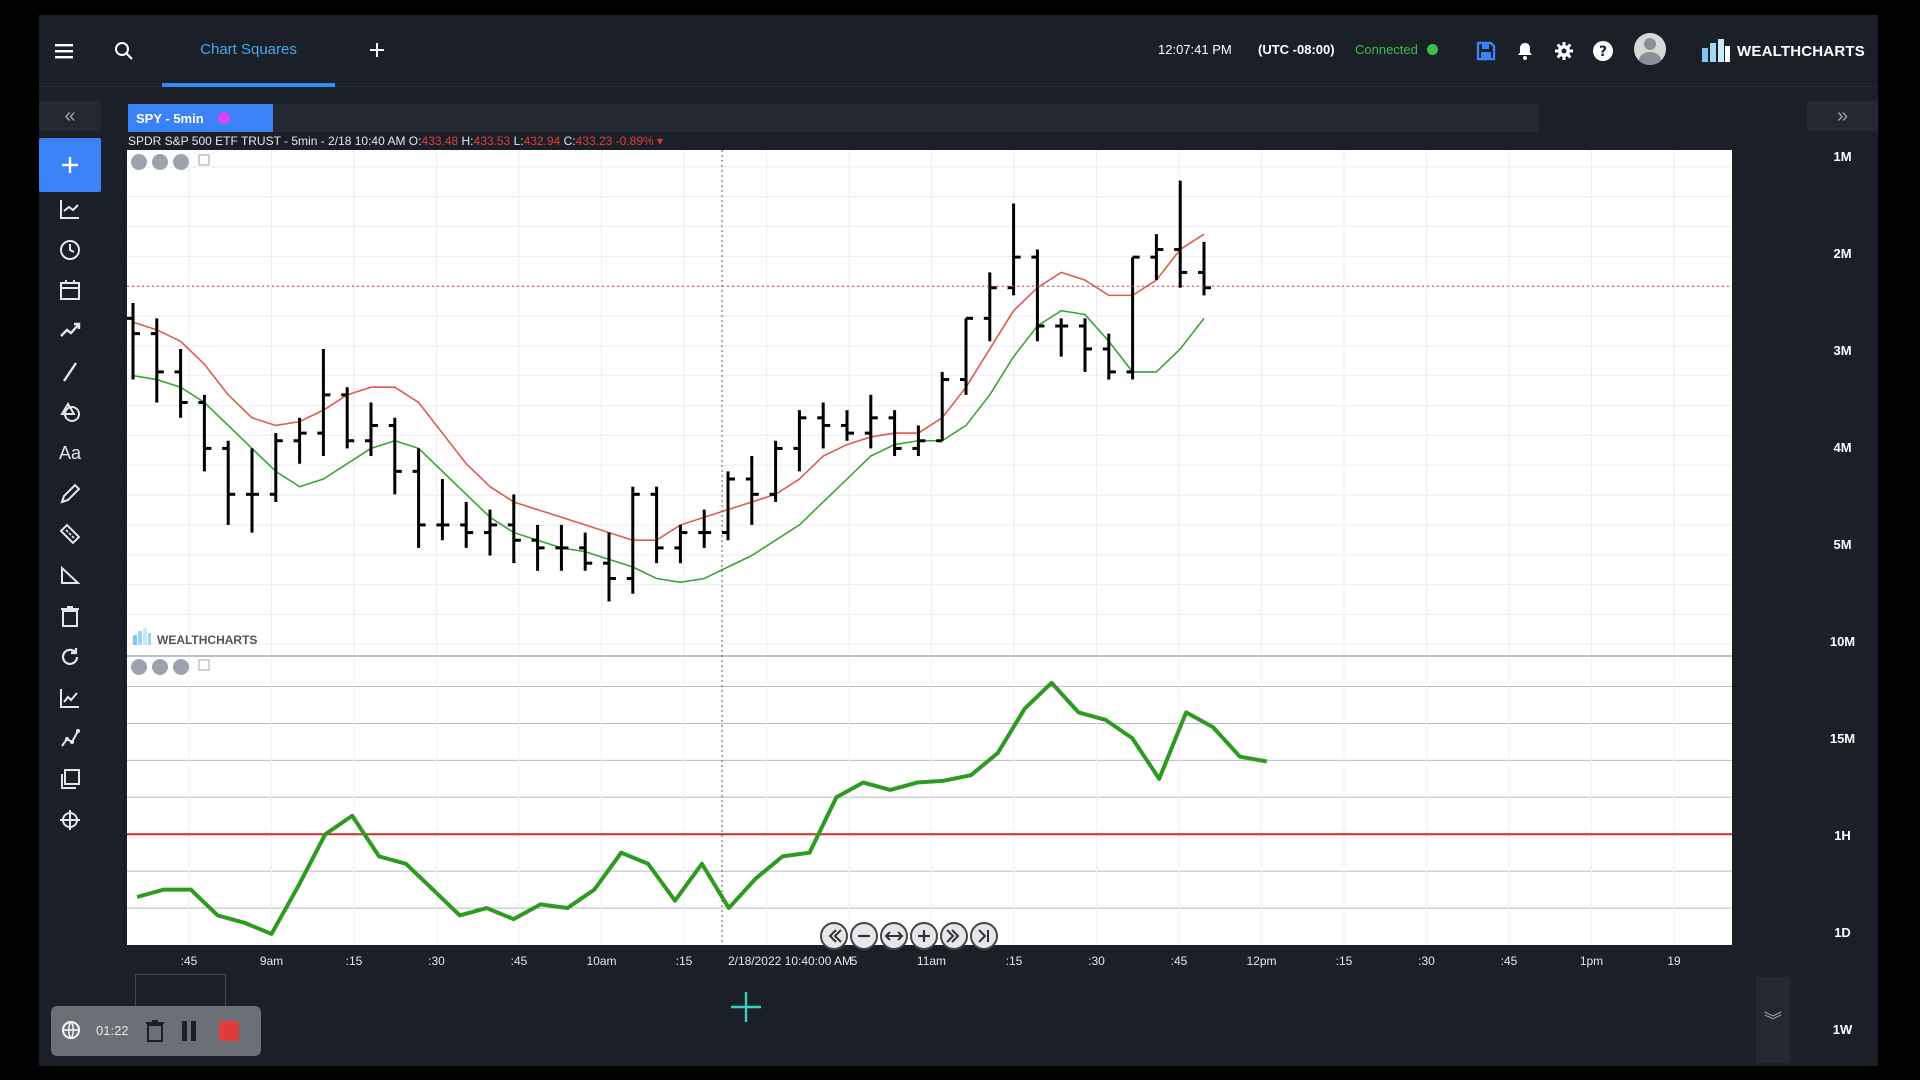  What do you see at coordinates (1842, 738) in the screenshot?
I see `timeframe-15m: 15M` at bounding box center [1842, 738].